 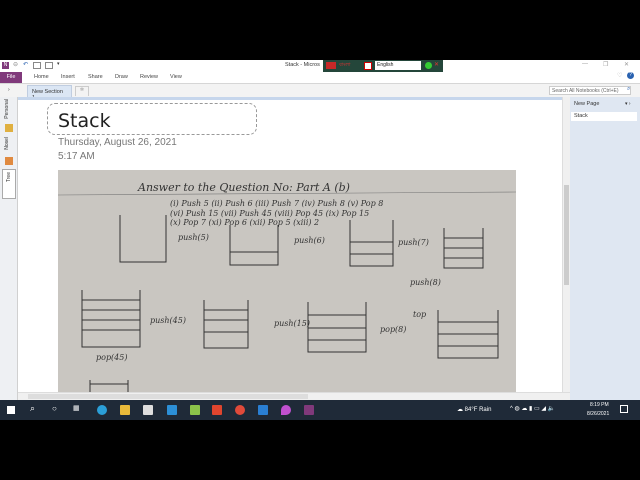 What do you see at coordinates (590, 90) in the screenshot?
I see `search-input: Search All Notebooks (Ctrl+E)` at bounding box center [590, 90].